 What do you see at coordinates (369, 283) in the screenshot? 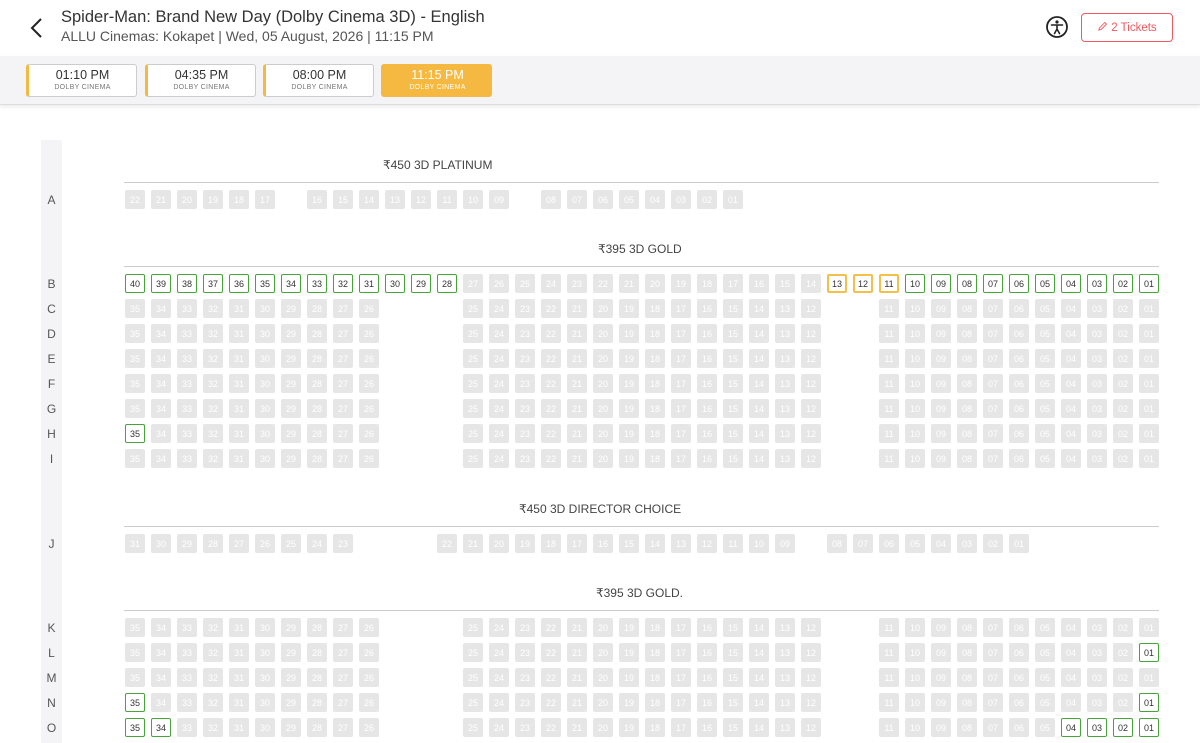
I see `seat-available: 31` at bounding box center [369, 283].